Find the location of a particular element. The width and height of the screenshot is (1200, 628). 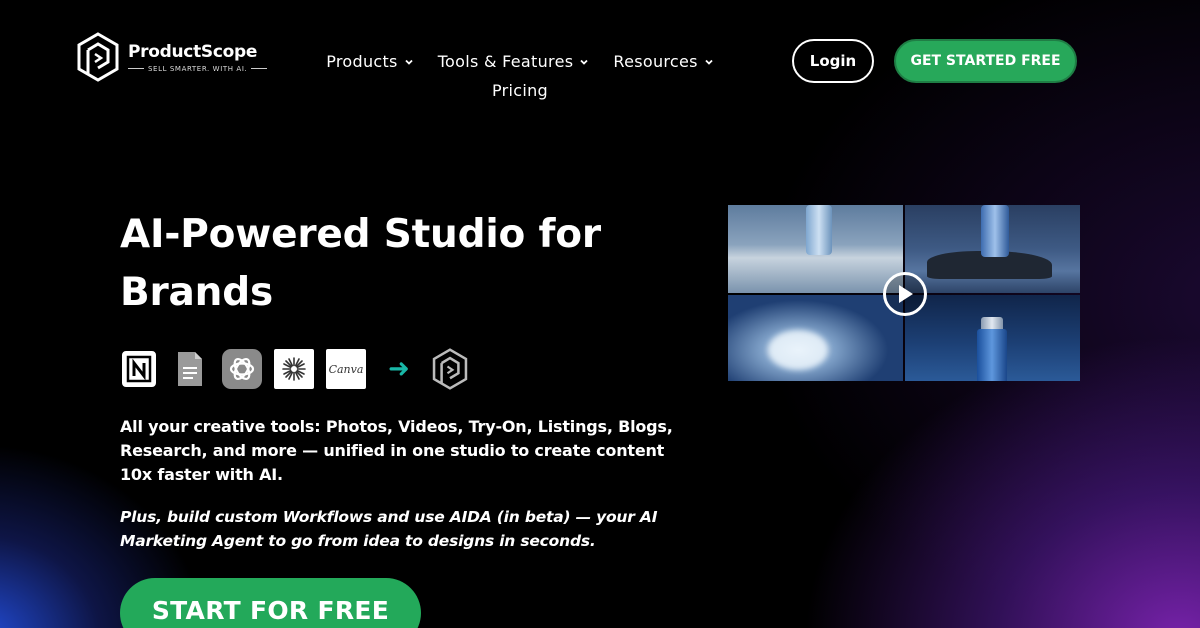

brand-logo: ProductScope SELL SMARTER. WITH AI. is located at coordinates (172, 57).